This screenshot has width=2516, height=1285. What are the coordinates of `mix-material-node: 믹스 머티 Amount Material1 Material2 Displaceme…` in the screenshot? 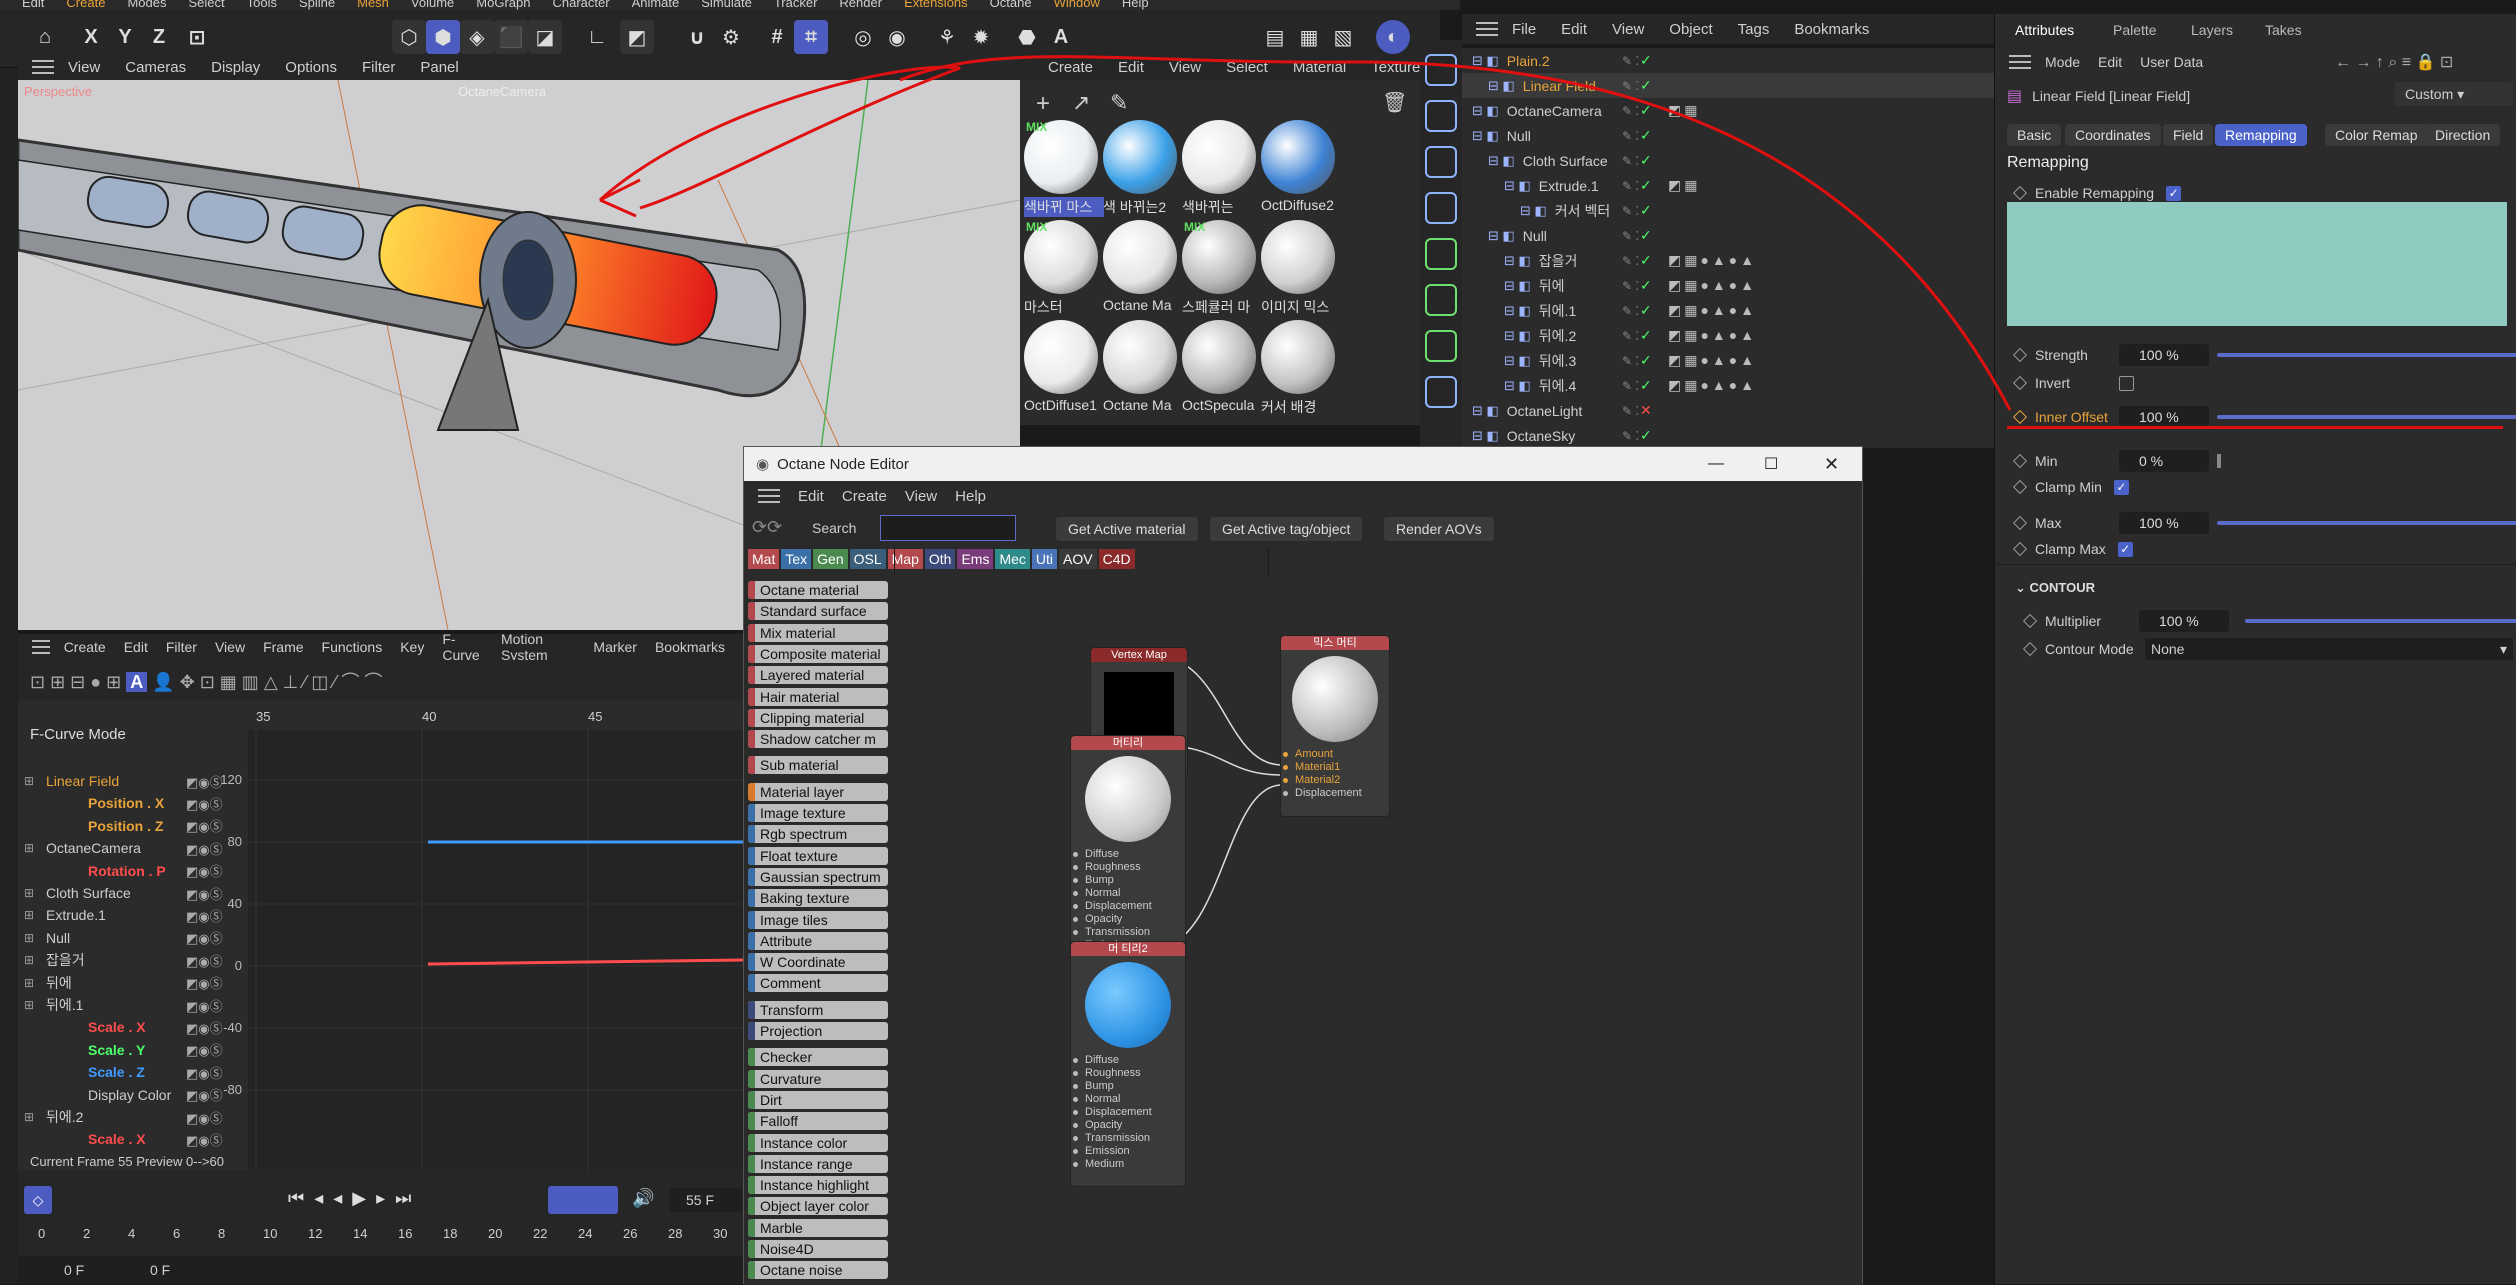 It's located at (1335, 726).